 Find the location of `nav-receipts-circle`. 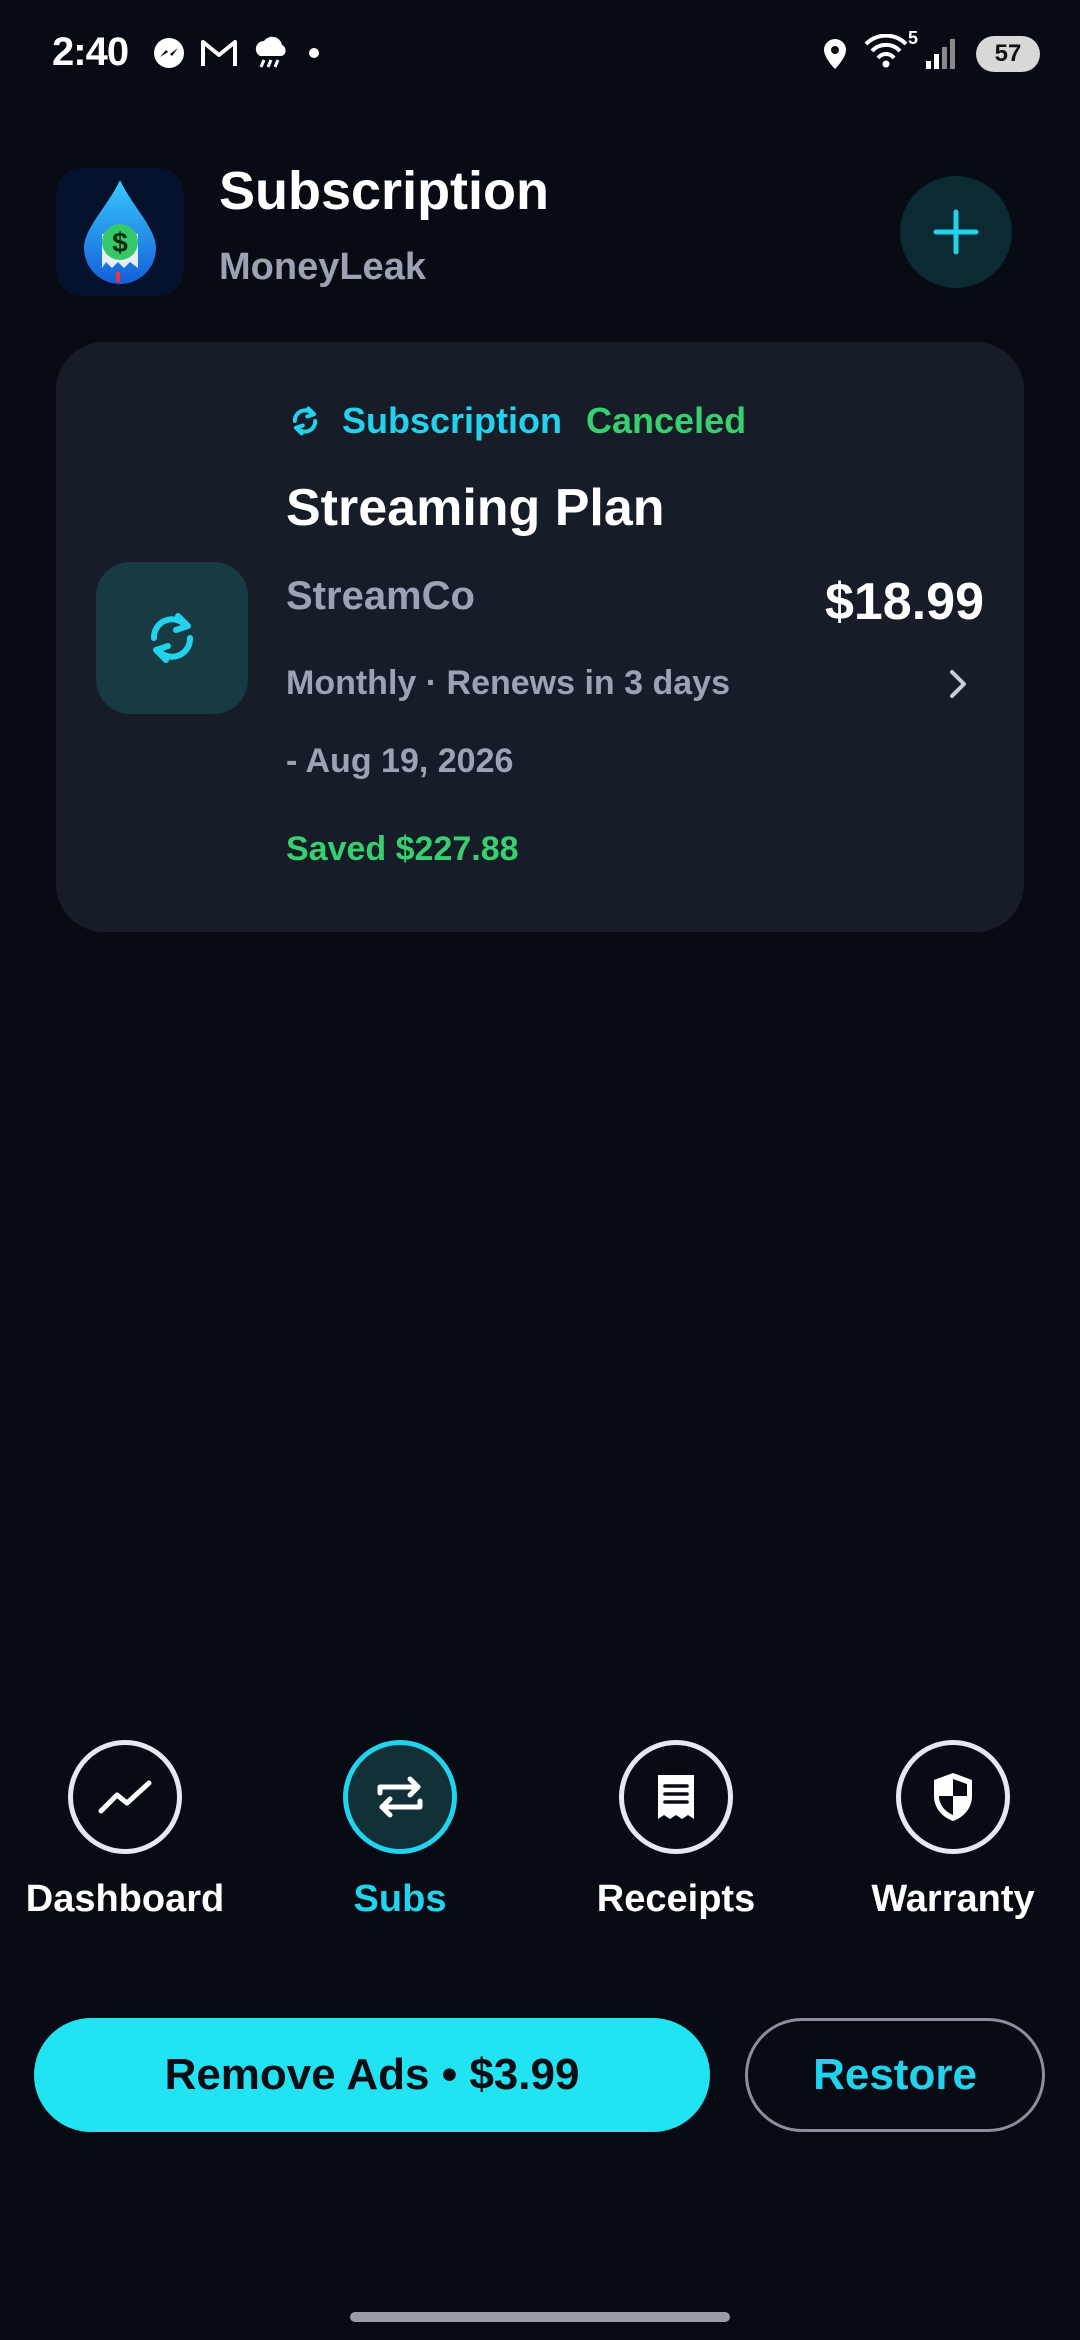

nav-receipts-circle is located at coordinates (676, 1797).